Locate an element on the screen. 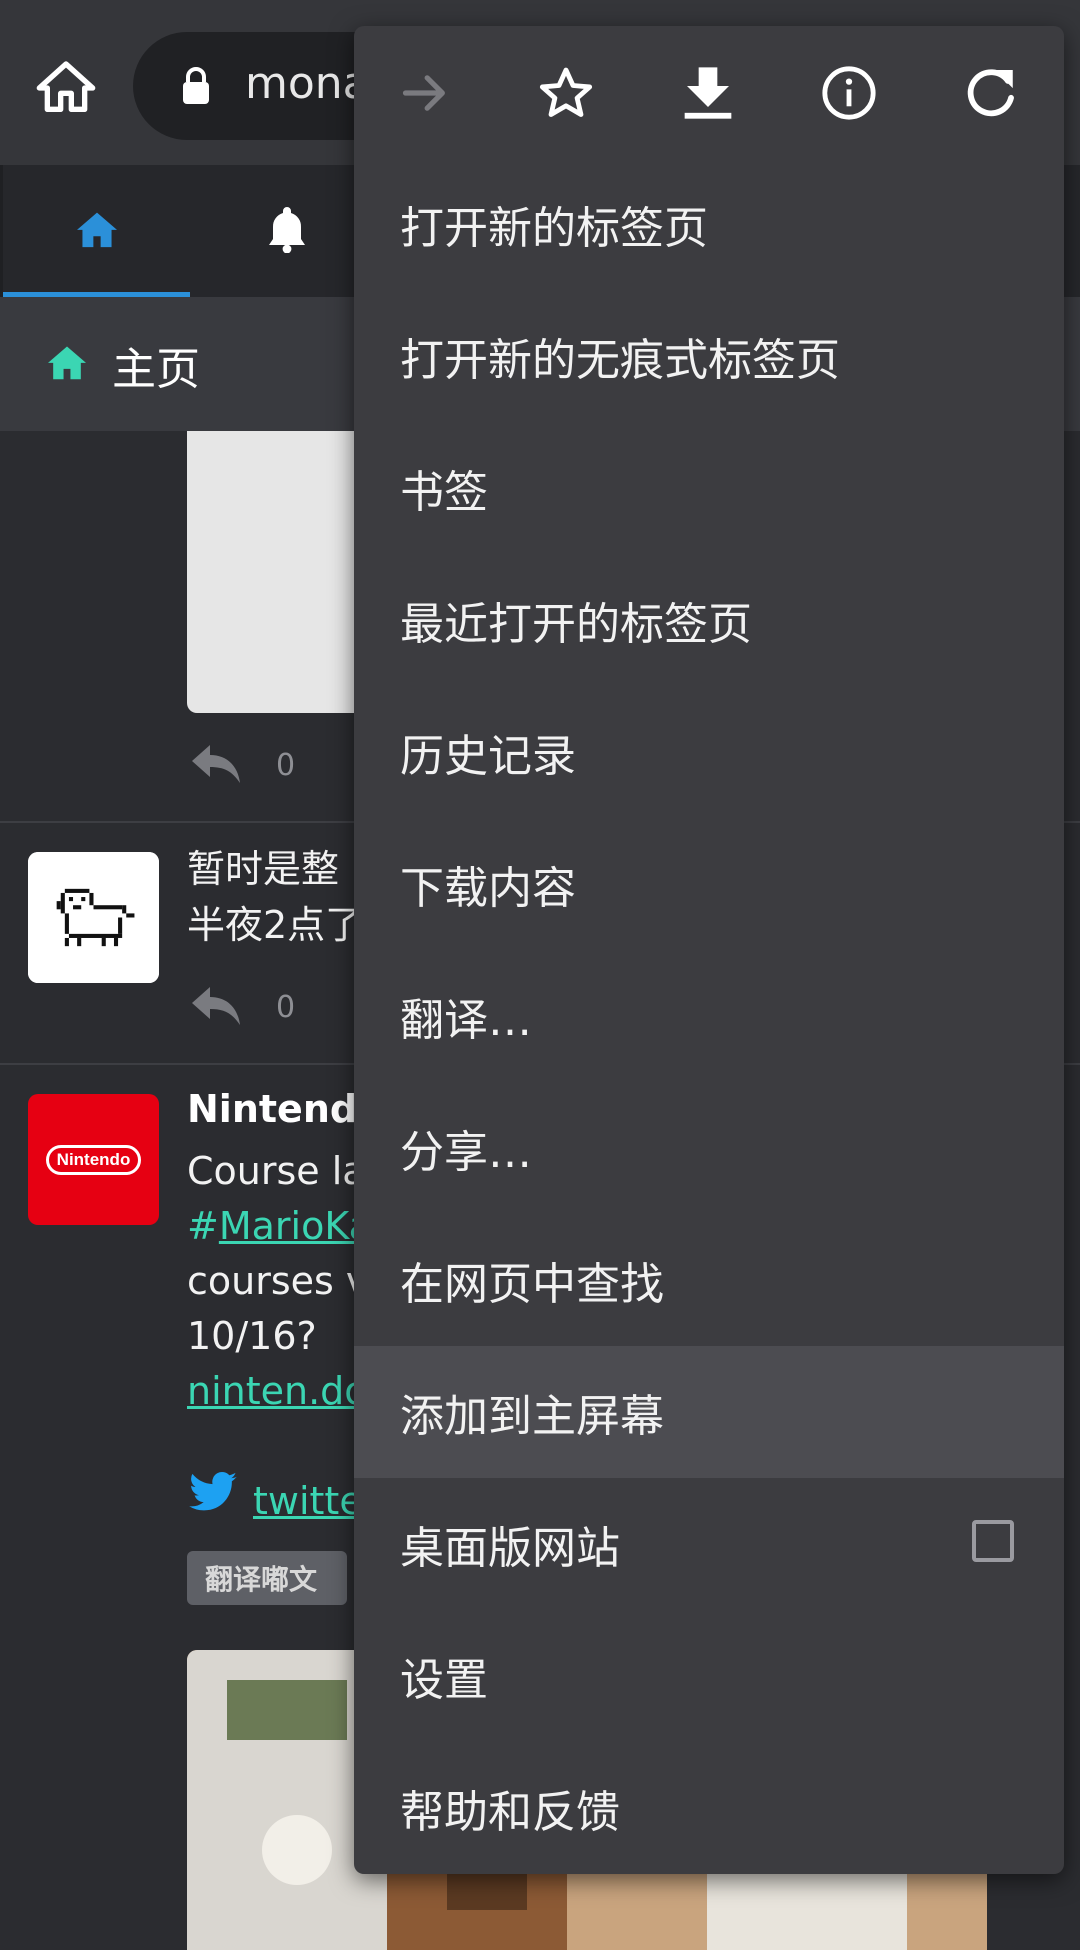  column-title: 主页 is located at coordinates (156, 369).